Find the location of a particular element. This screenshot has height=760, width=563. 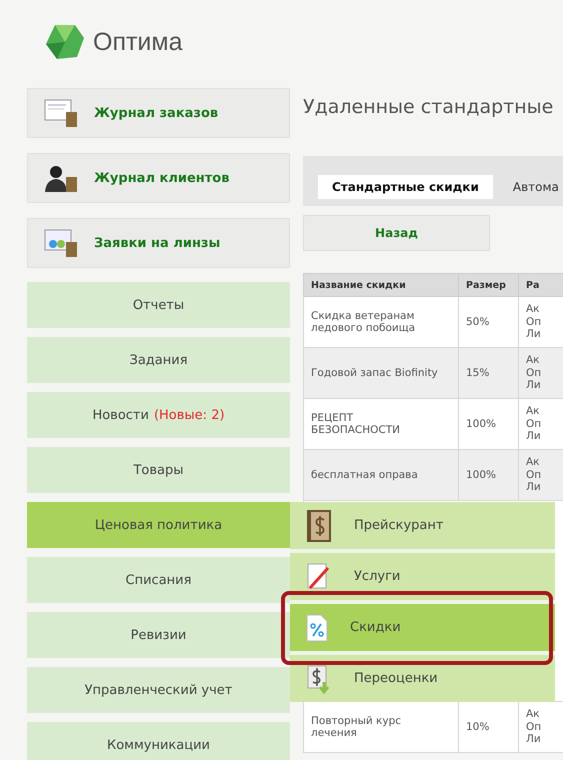

menu-item: Ценовая политика is located at coordinates (158, 525).